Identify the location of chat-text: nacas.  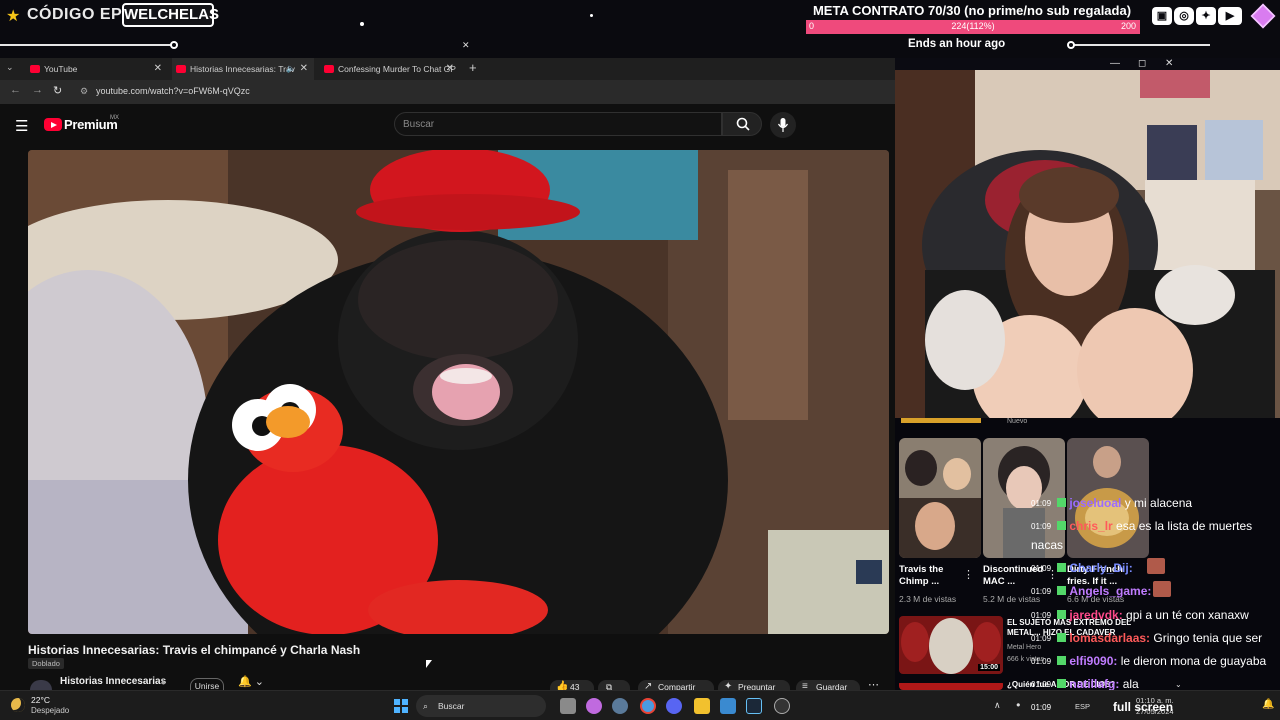
(1047, 545).